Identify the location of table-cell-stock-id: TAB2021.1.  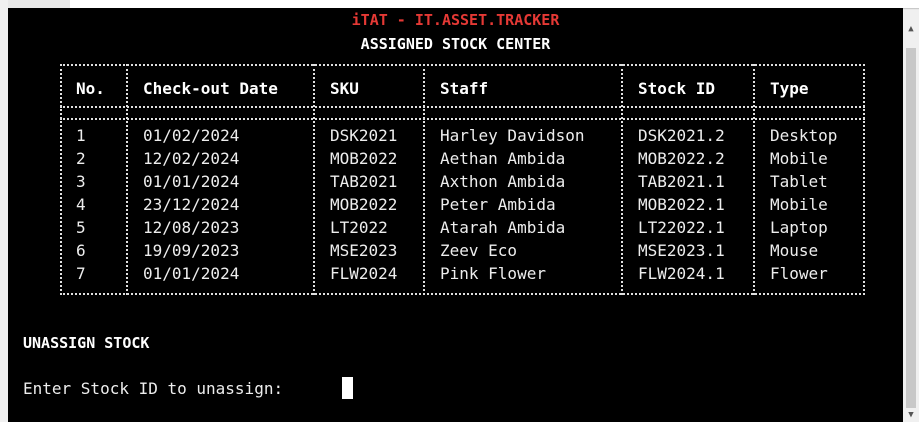
(681, 181).